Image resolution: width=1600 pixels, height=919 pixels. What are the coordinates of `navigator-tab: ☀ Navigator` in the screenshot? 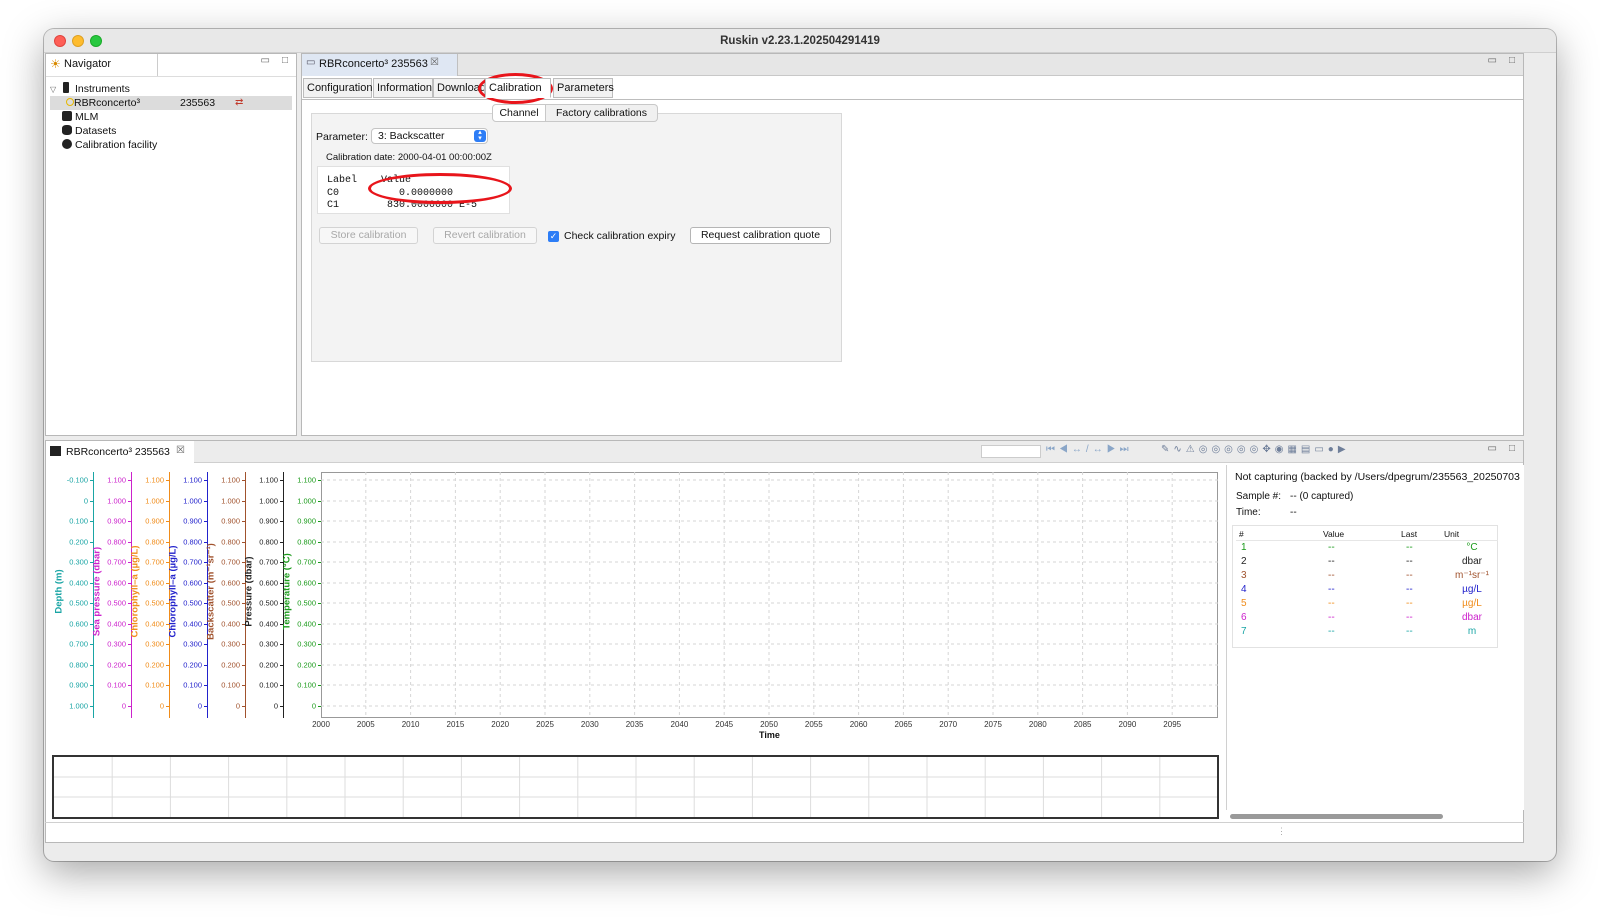 It's located at (102, 65).